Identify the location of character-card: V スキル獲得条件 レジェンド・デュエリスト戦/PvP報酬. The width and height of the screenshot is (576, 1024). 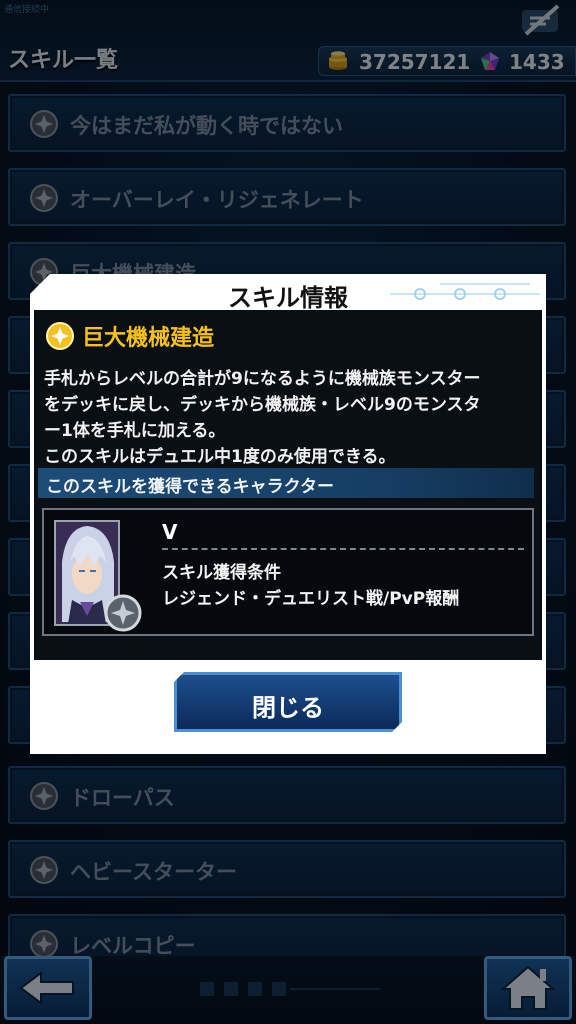
(288, 572).